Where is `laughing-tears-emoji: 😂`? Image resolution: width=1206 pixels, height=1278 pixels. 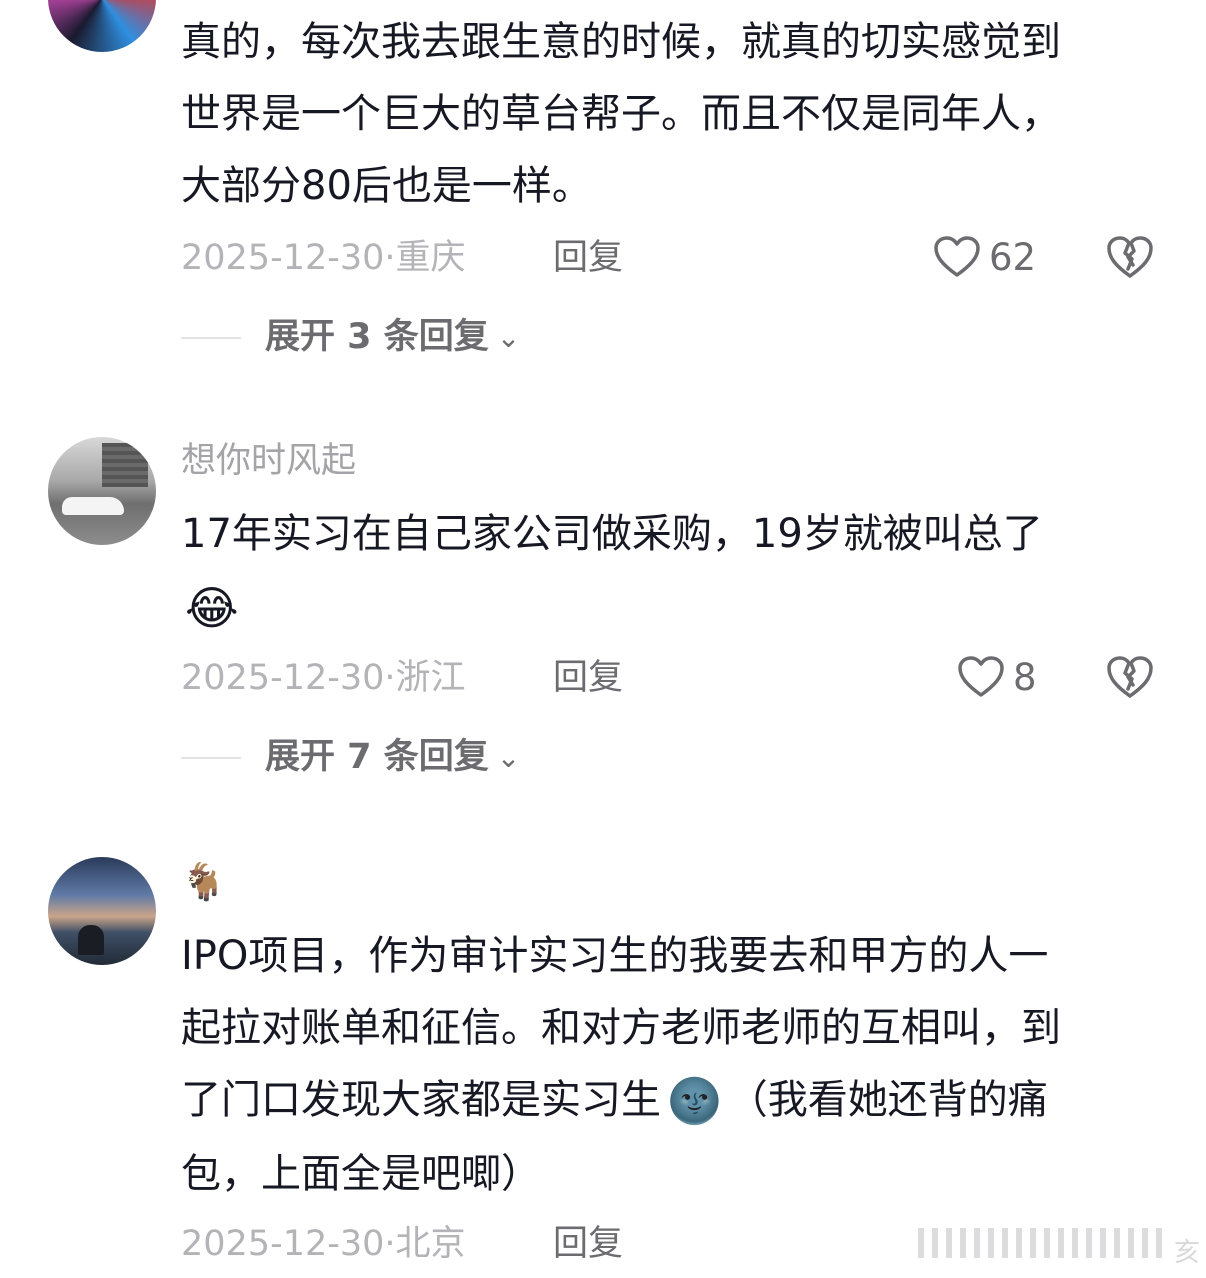 laughing-tears-emoji: 😂 is located at coordinates (212, 608).